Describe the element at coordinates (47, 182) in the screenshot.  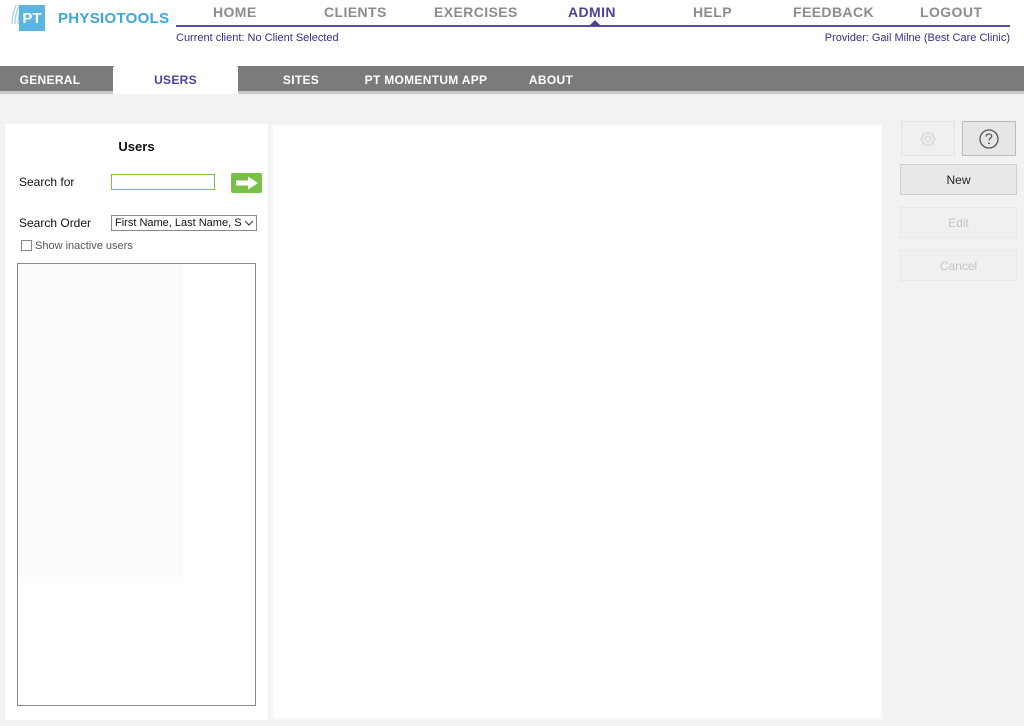
I see `search-for-label: Search for` at that location.